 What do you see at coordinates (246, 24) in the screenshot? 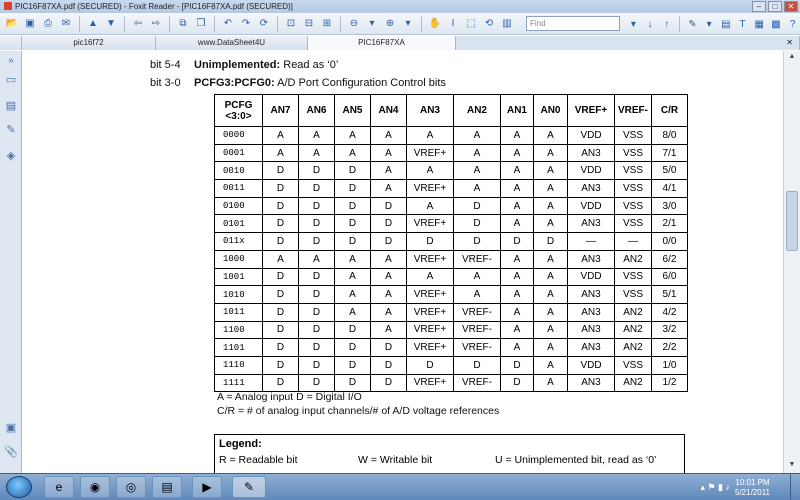
I see `redo-icon: ↷` at bounding box center [246, 24].